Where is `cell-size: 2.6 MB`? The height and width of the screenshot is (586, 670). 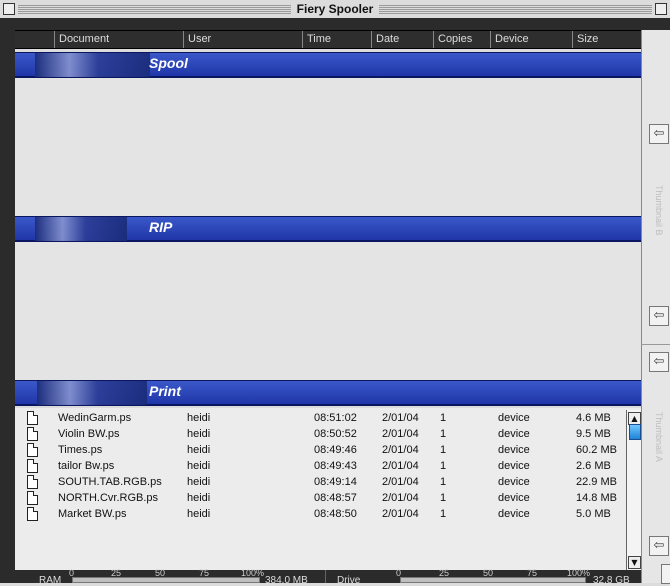
cell-size: 2.6 MB is located at coordinates (593, 466).